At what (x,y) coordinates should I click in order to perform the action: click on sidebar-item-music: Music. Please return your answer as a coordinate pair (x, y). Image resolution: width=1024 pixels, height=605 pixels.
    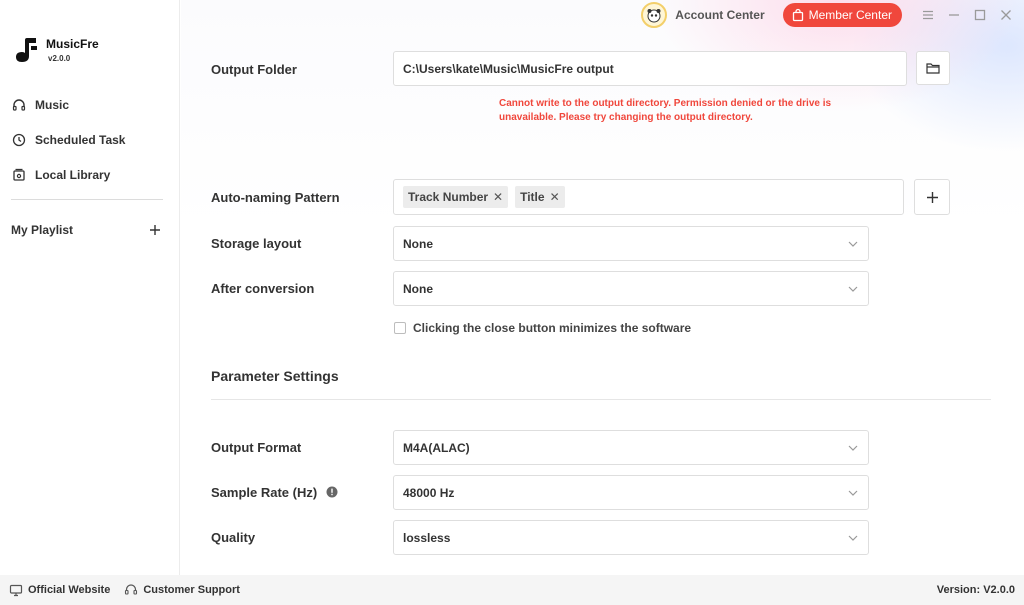
    Looking at the image, I should click on (90, 105).